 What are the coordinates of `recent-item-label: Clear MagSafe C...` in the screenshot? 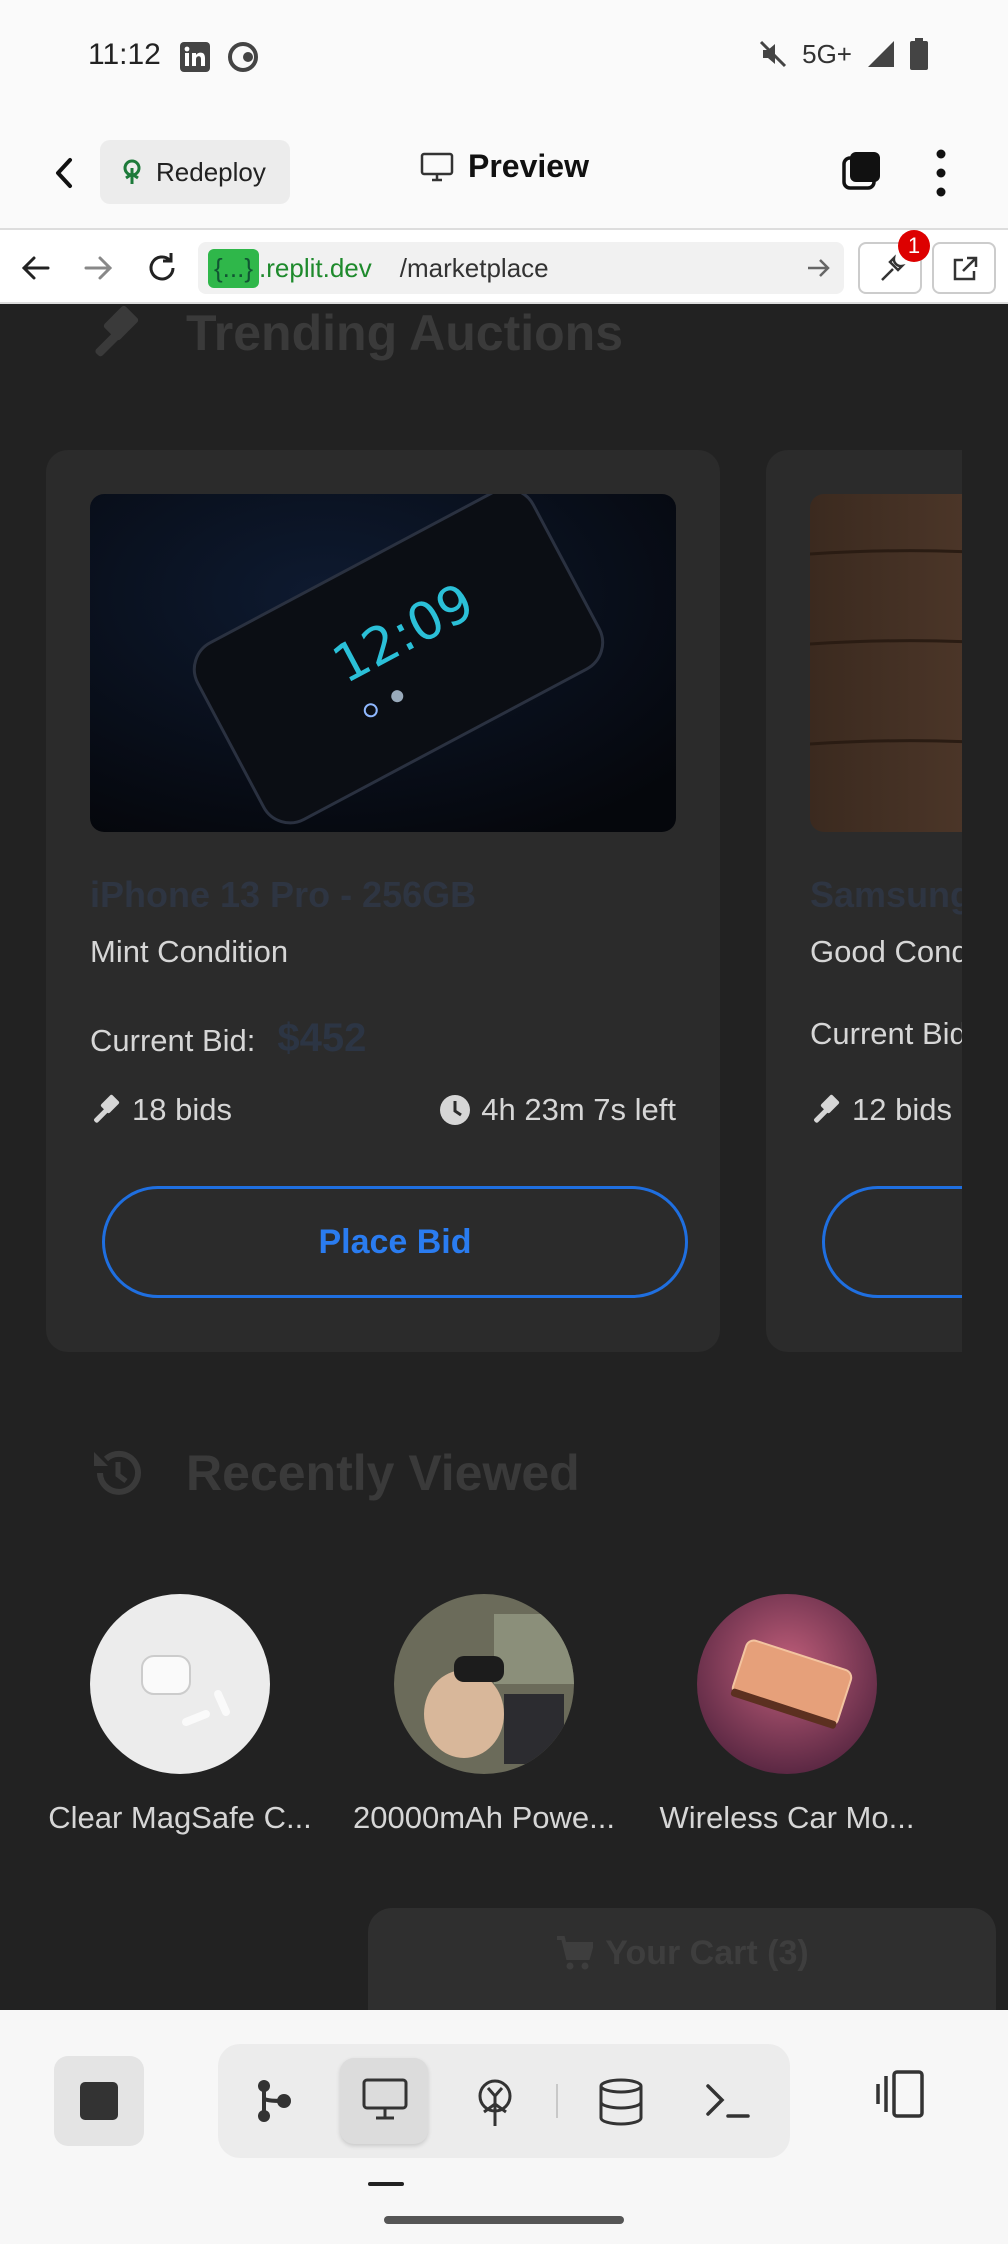 It's located at (180, 1817).